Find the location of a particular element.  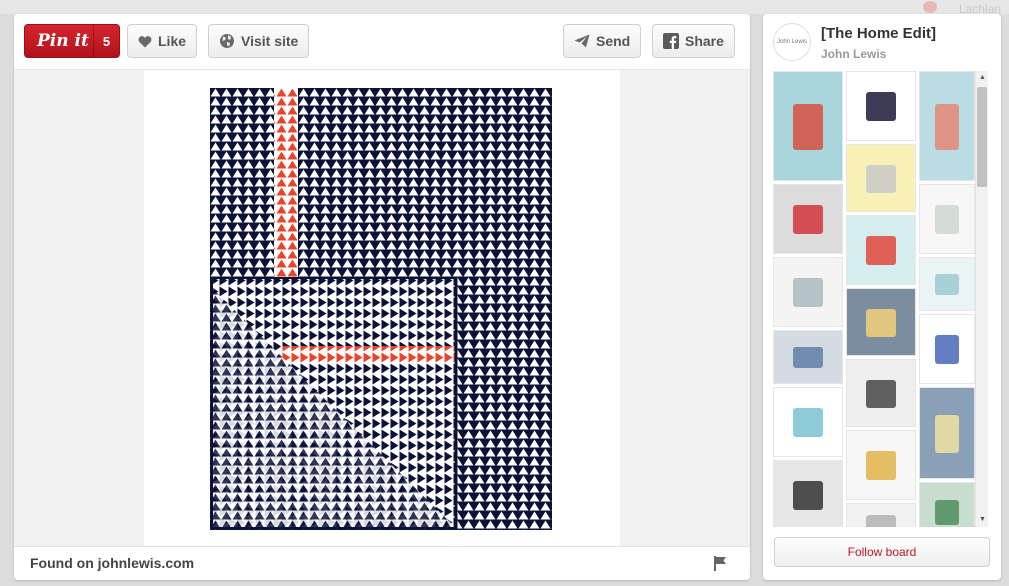

board-thumbnail-wine-glass is located at coordinates (947, 349).